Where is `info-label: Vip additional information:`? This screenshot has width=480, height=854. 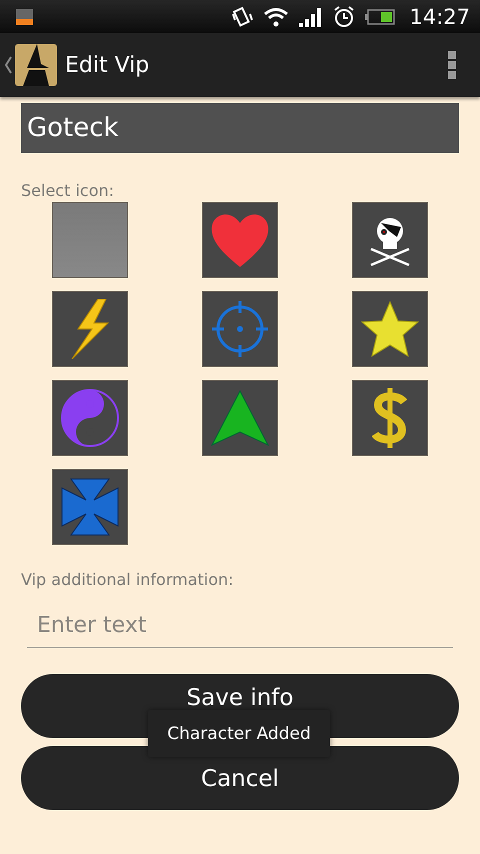 info-label: Vip additional information: is located at coordinates (128, 579).